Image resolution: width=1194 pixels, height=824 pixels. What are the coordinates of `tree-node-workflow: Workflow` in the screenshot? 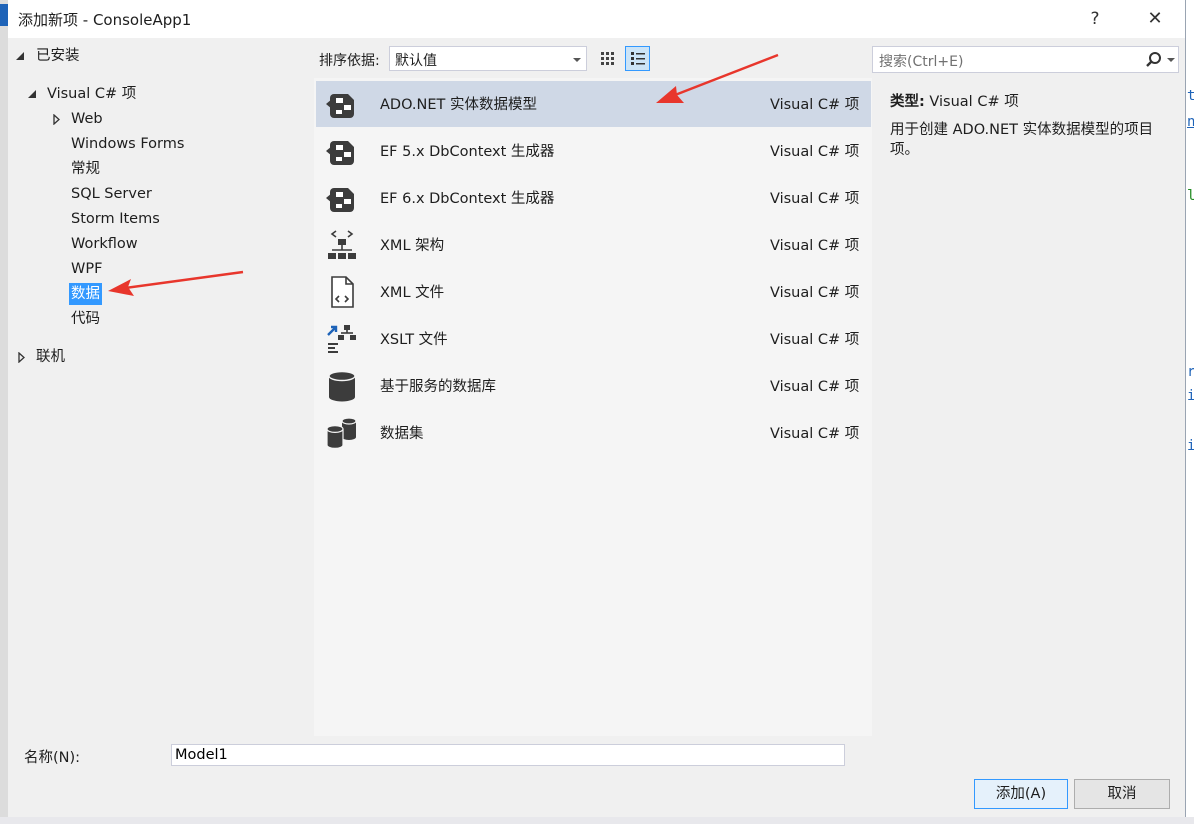 It's located at (104, 244).